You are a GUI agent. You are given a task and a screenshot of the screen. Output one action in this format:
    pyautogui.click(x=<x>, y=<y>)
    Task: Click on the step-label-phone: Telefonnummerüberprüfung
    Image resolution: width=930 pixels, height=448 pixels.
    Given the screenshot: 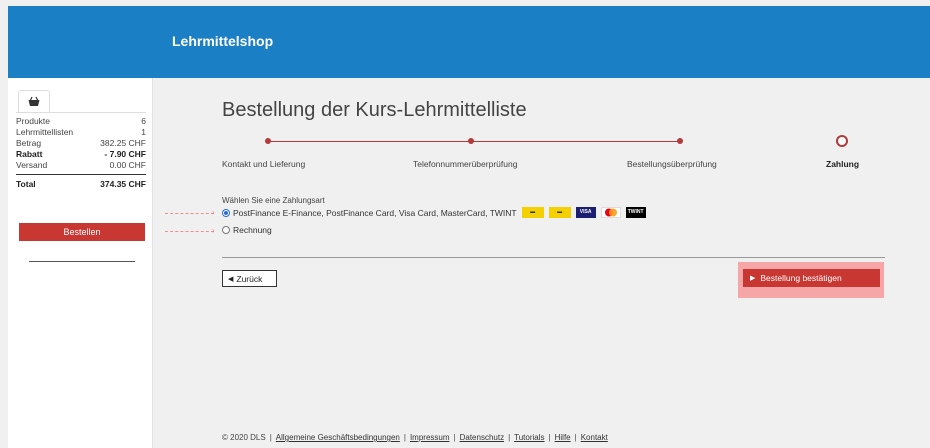 What is the action you would take?
    pyautogui.click(x=465, y=164)
    